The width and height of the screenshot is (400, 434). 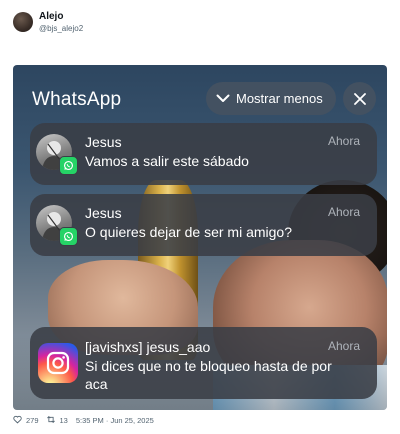 I want to click on show-less-label: Mostrar menos, so click(x=279, y=98).